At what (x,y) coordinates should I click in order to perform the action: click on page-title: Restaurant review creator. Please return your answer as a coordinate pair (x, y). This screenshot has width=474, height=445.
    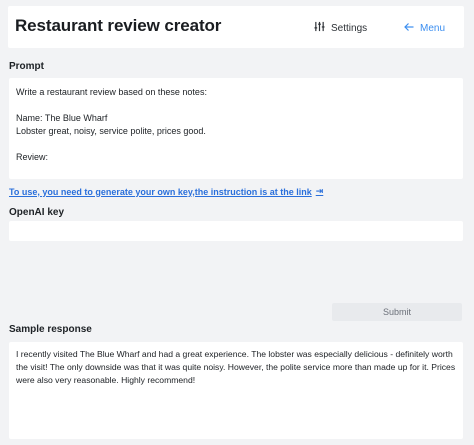
    Looking at the image, I should click on (118, 25).